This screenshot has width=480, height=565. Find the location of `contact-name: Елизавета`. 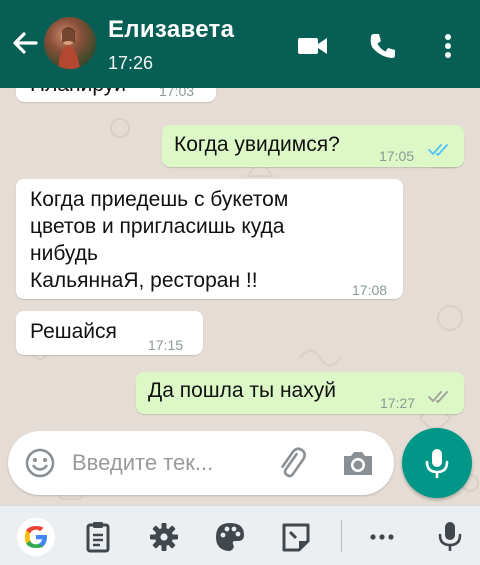

contact-name: Елизавета is located at coordinates (171, 30).